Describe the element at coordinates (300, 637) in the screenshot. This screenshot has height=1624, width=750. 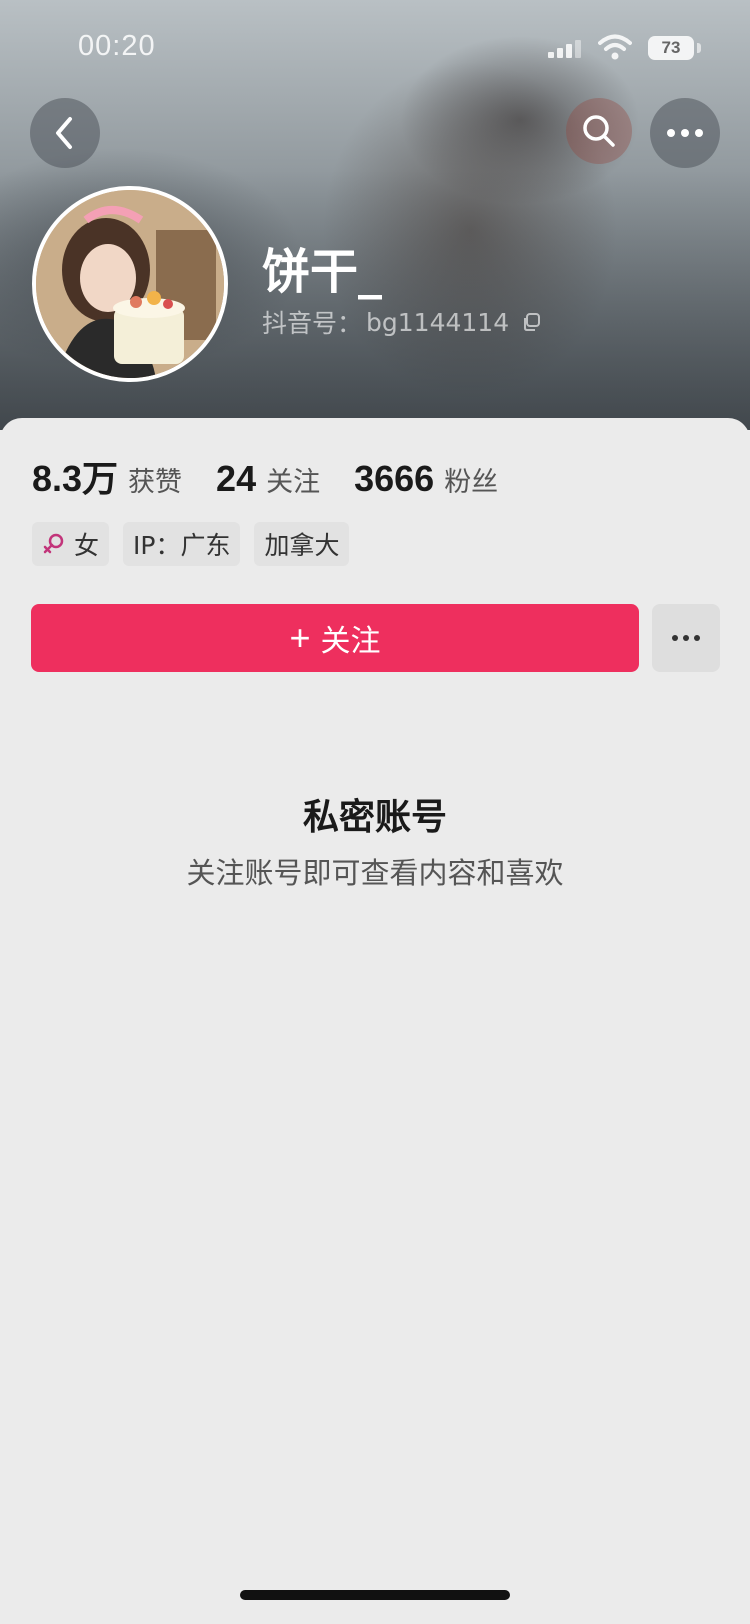
I see `plus-icon: +` at that location.